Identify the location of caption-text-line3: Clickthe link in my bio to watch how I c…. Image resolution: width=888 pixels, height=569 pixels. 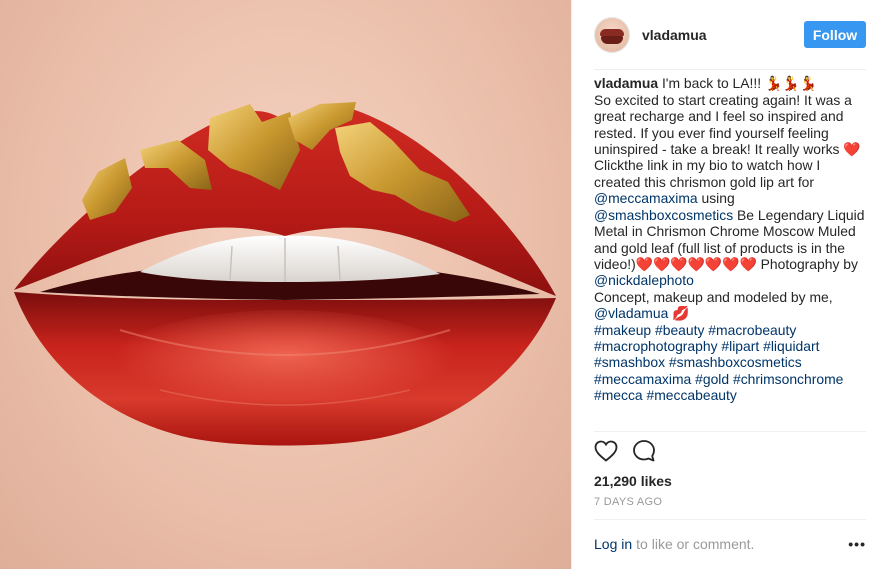
(707, 173).